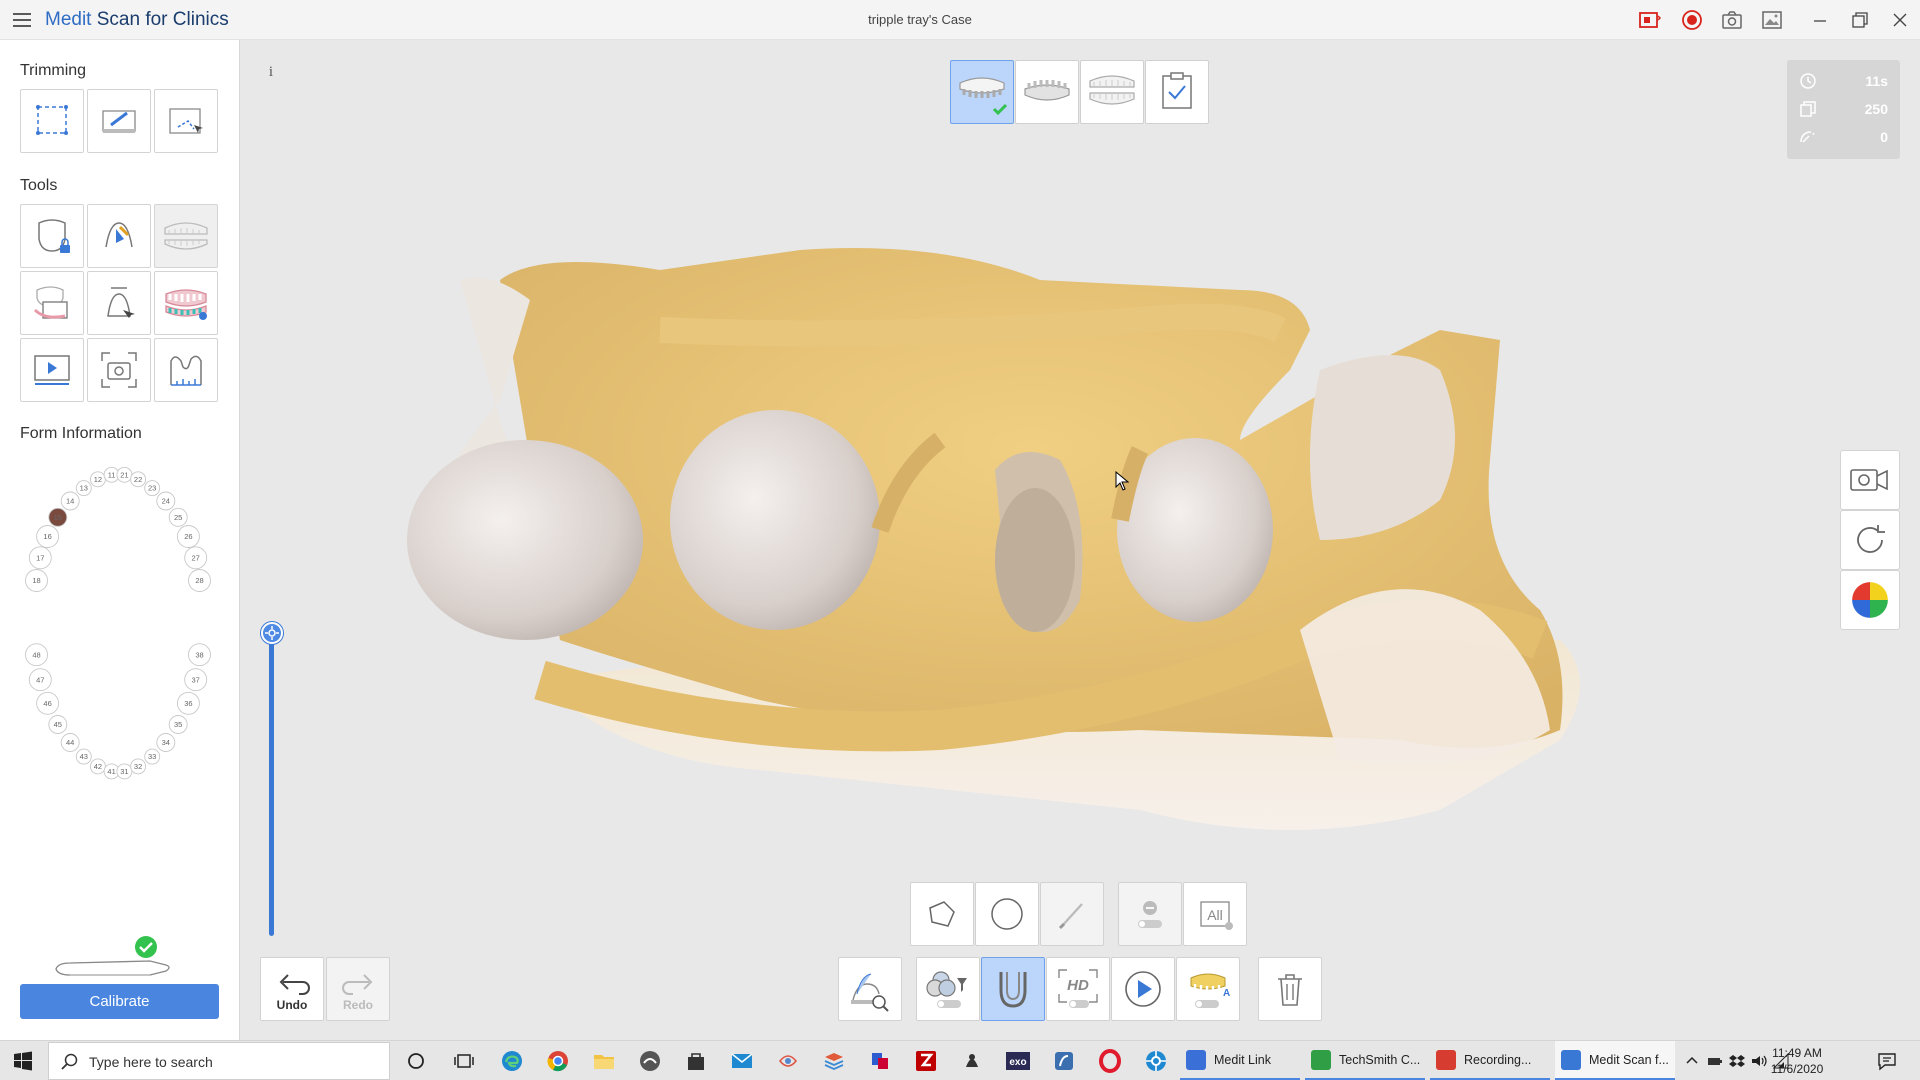  Describe the element at coordinates (152, 756) in the screenshot. I see `tooth-33: 33` at that location.